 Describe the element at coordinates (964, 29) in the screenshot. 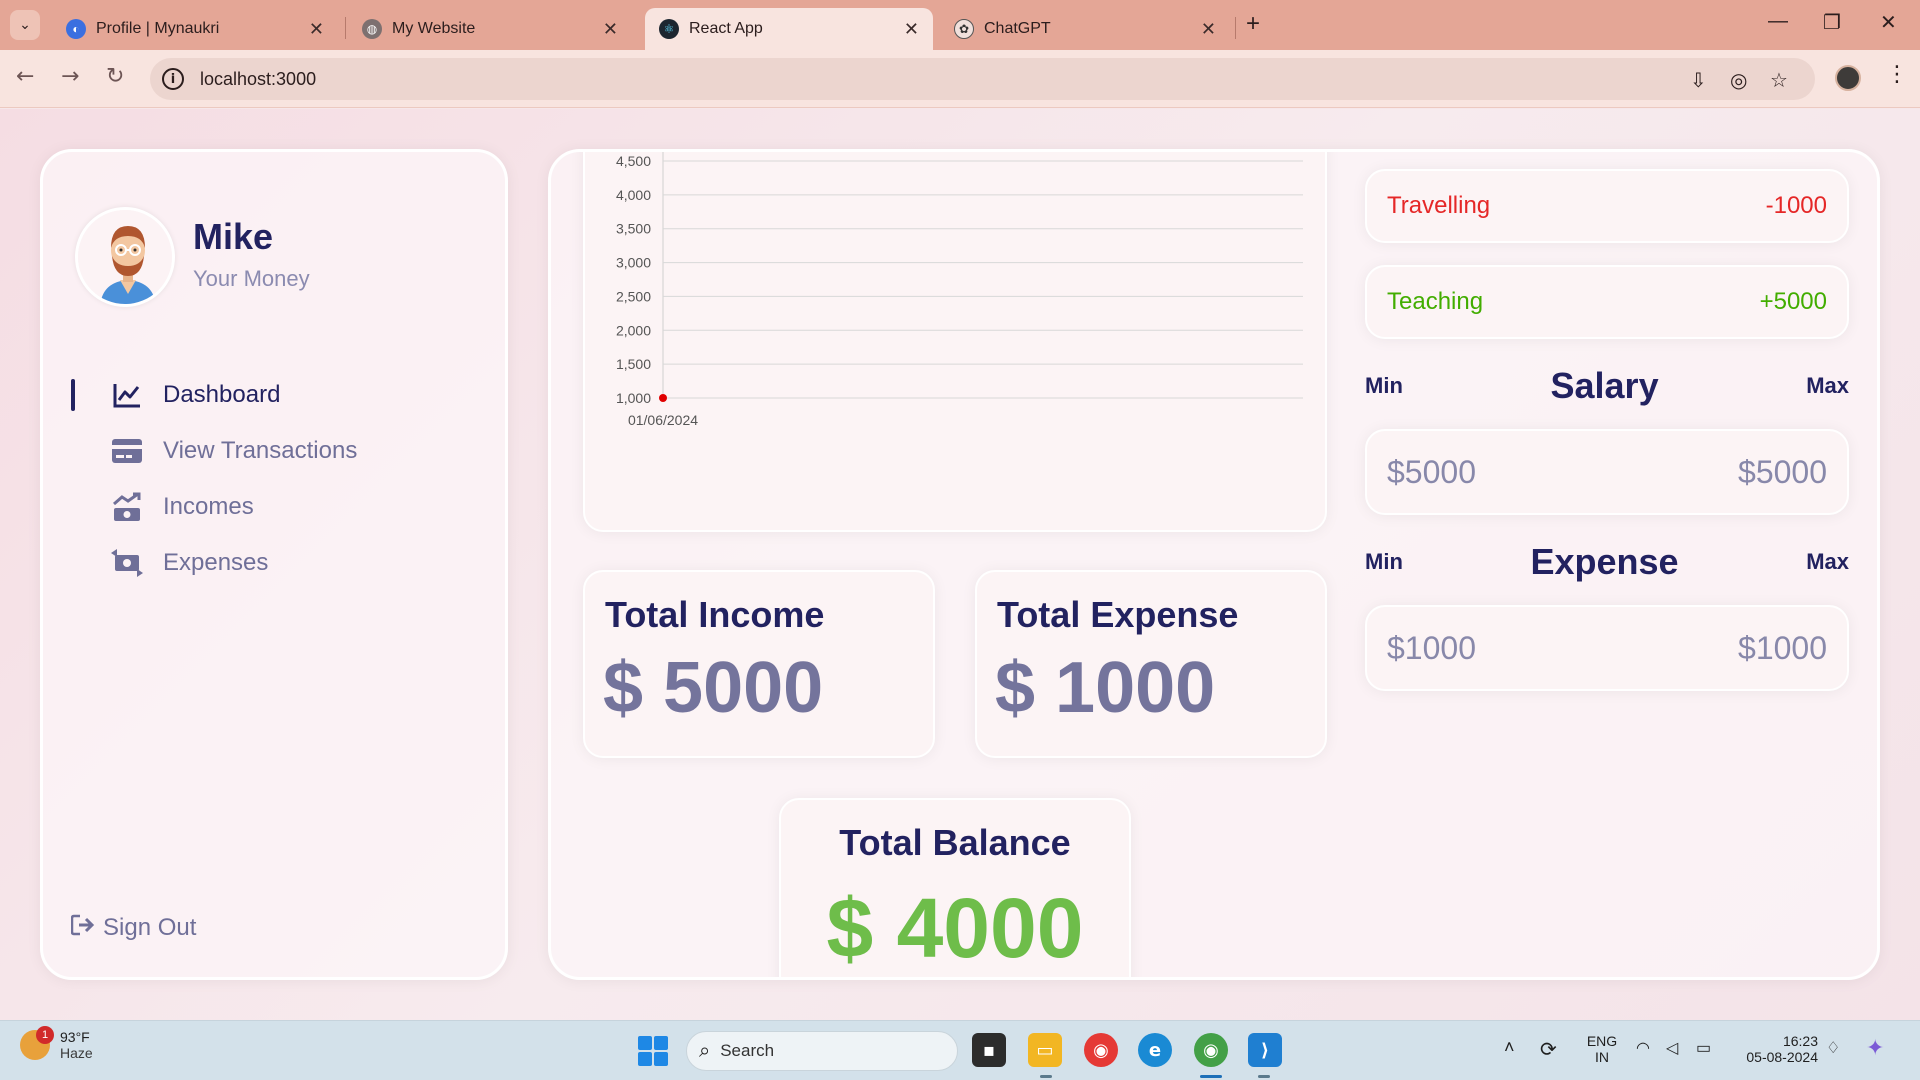

I see `chatgpt-favicon-icon: ✿` at that location.